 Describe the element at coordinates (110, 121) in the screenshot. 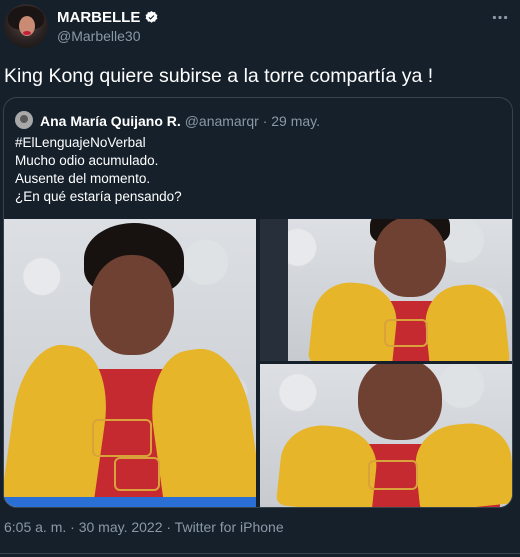

I see `quoted-author-name: Ana María Quijano R.` at that location.